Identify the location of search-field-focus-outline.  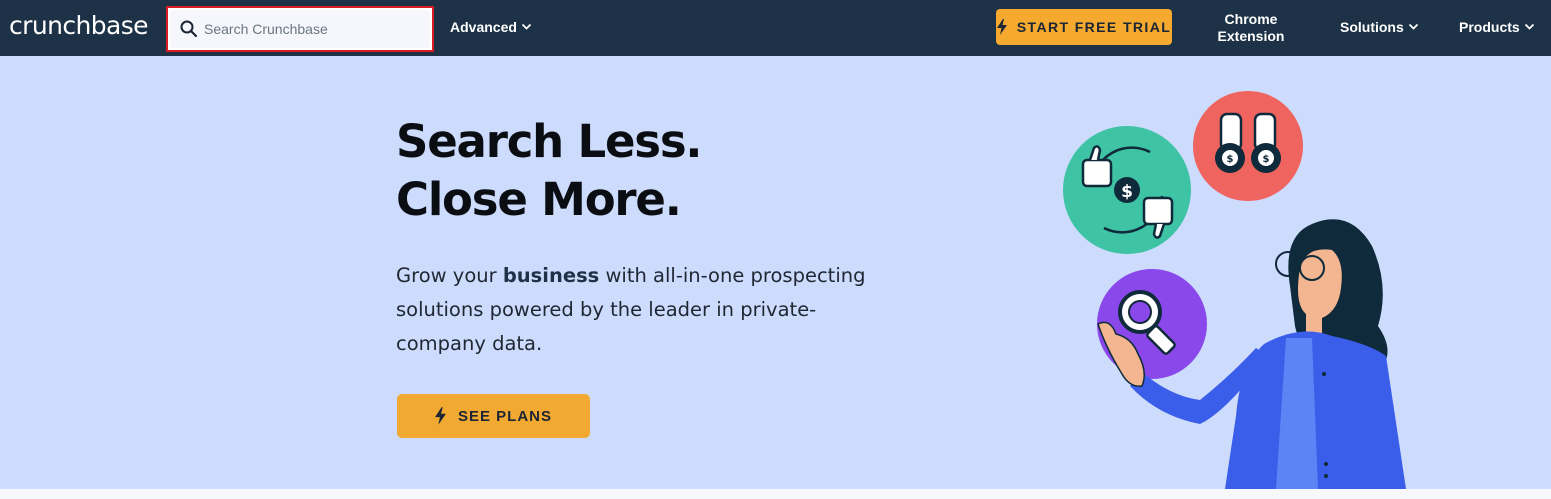
(300, 29).